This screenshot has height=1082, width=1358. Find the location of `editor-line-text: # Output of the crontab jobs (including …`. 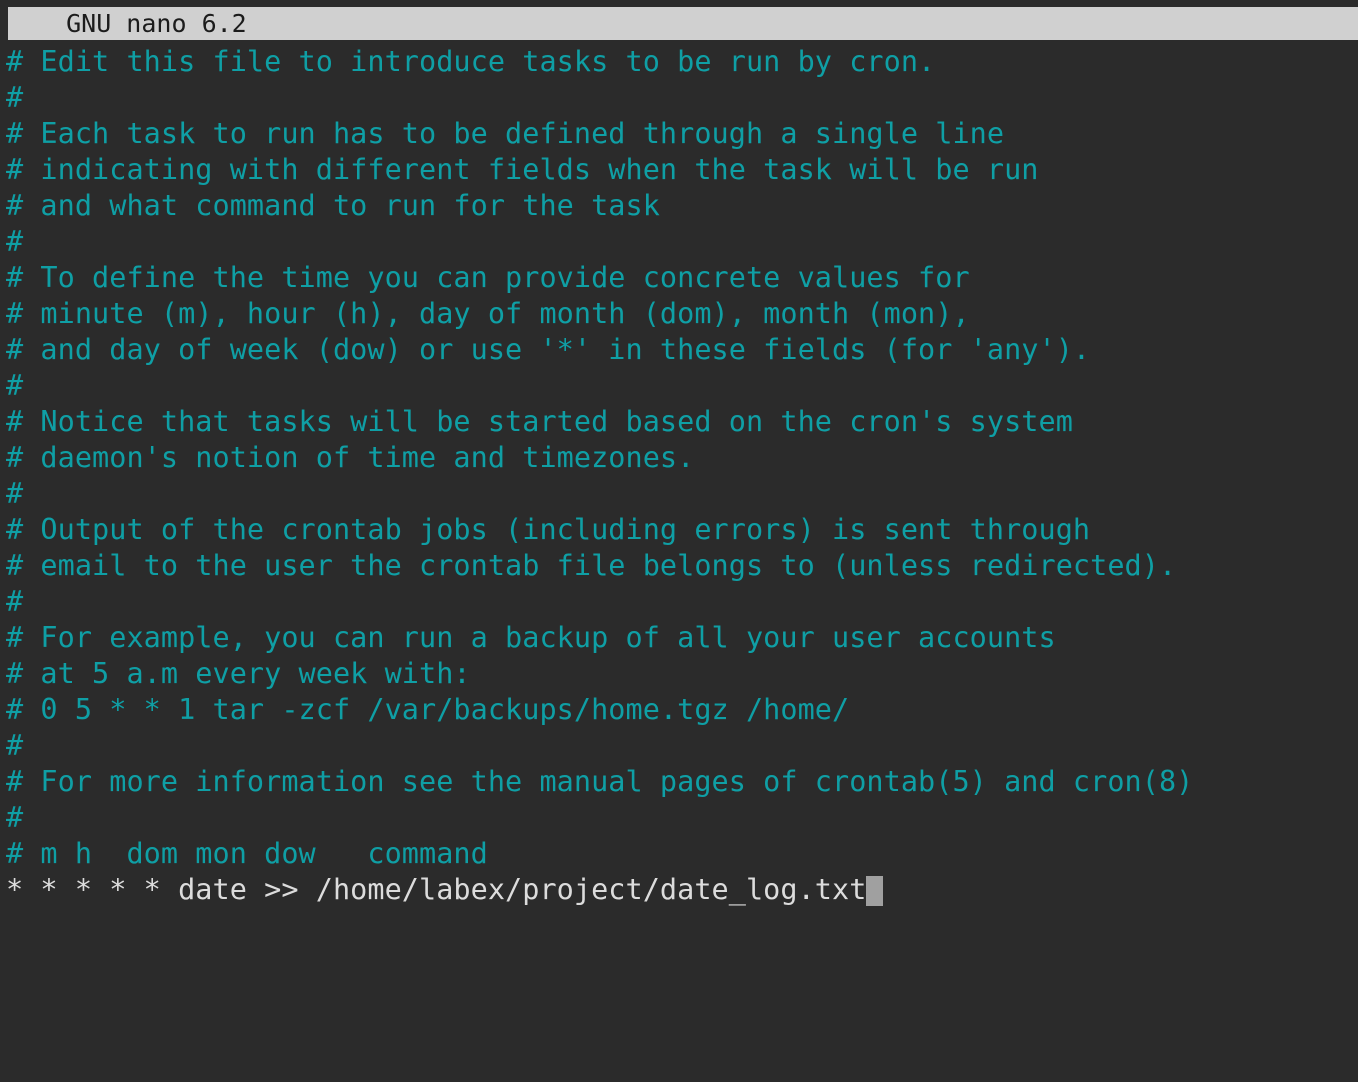

editor-line-text: # Output of the crontab jobs (including … is located at coordinates (548, 529).